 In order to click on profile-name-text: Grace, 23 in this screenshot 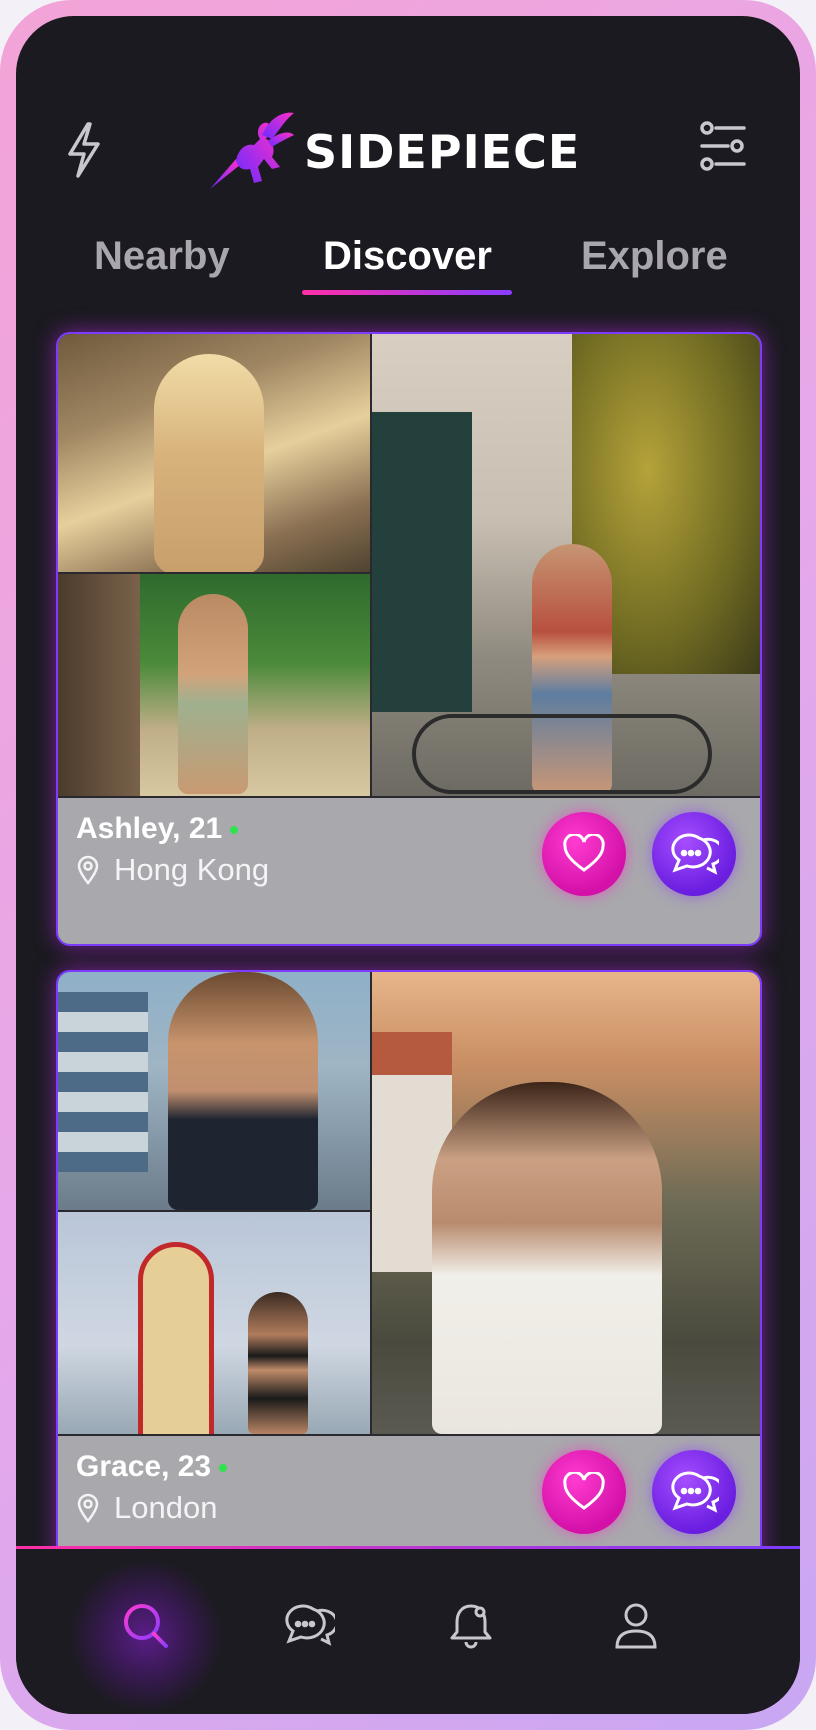, I will do `click(144, 1466)`.